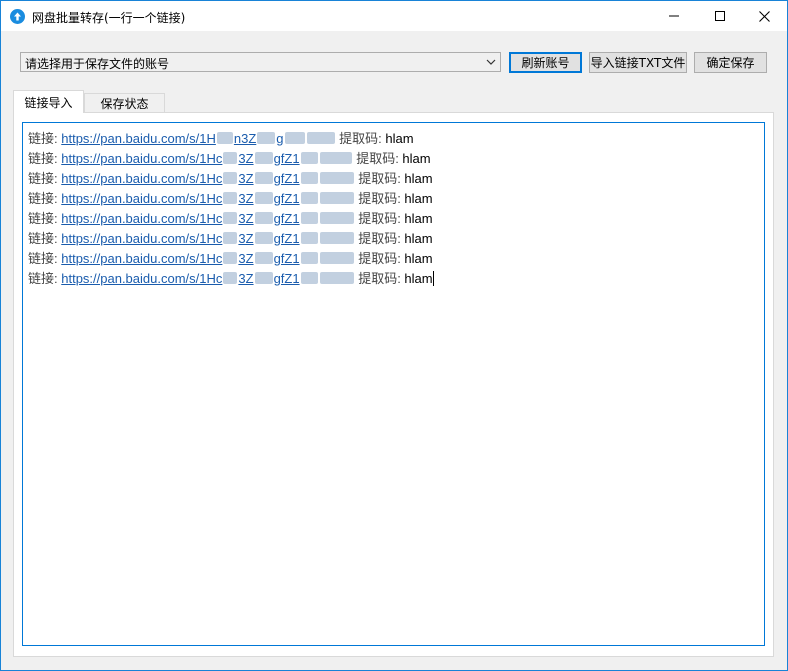 Image resolution: width=788 pixels, height=671 pixels. Describe the element at coordinates (720, 16) in the screenshot. I see `maximize-button` at that location.